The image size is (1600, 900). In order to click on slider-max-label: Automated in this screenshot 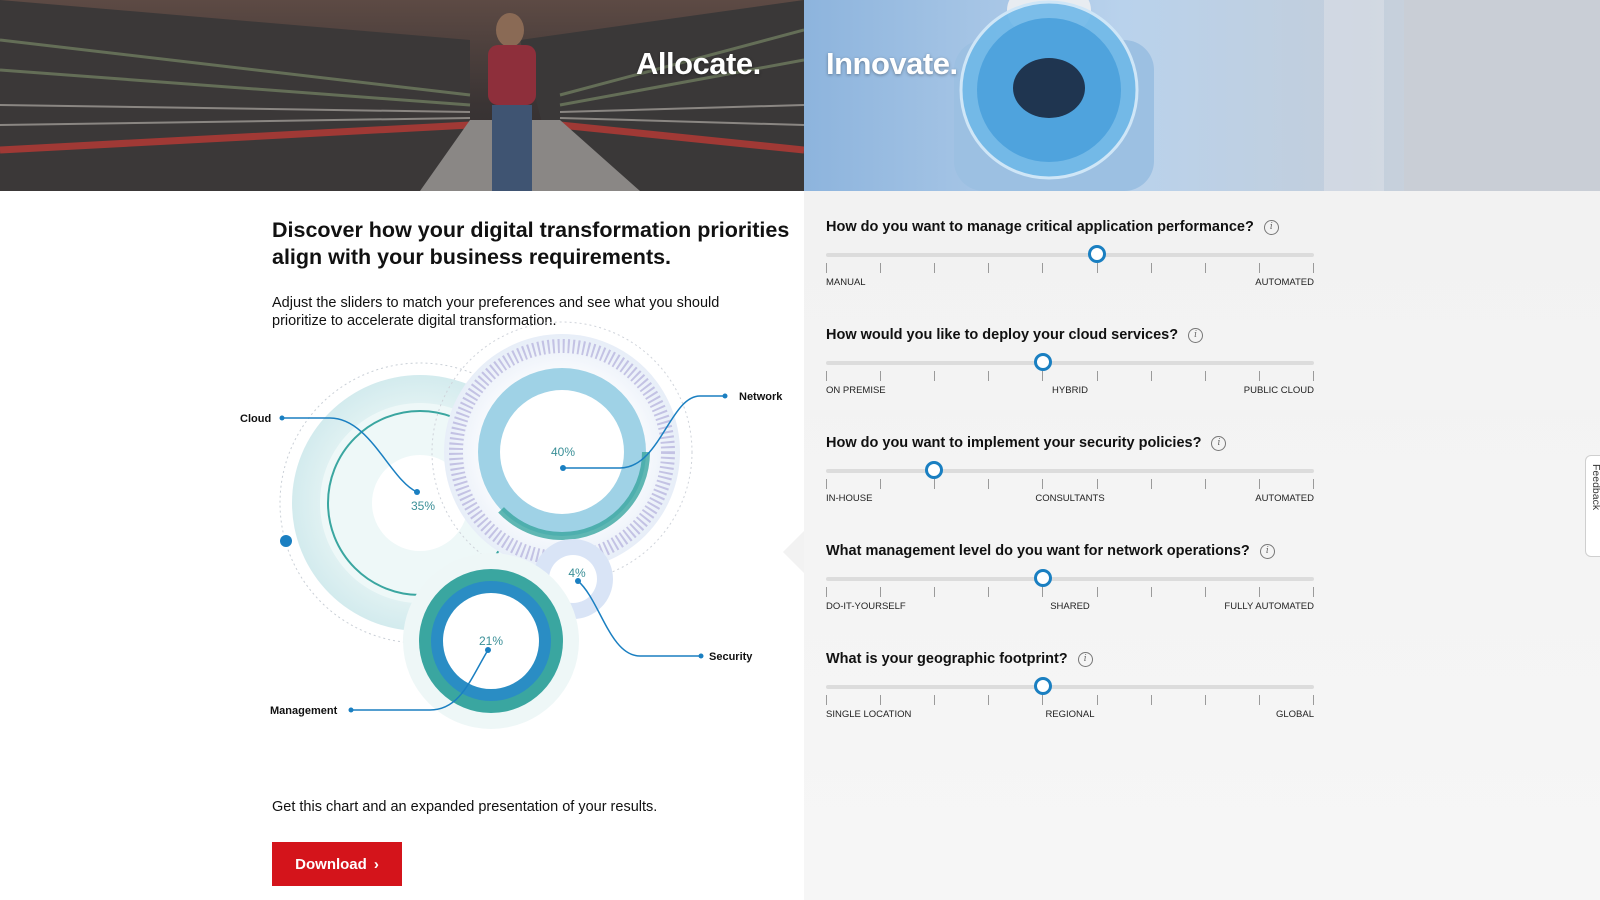, I will do `click(1284, 498)`.